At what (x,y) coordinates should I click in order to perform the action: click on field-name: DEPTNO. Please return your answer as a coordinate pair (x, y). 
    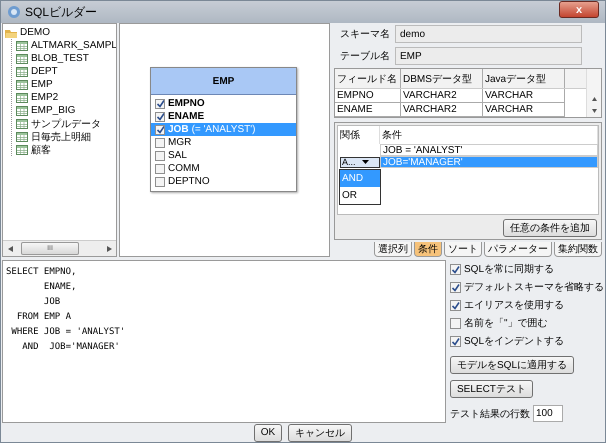
    Looking at the image, I should click on (189, 181).